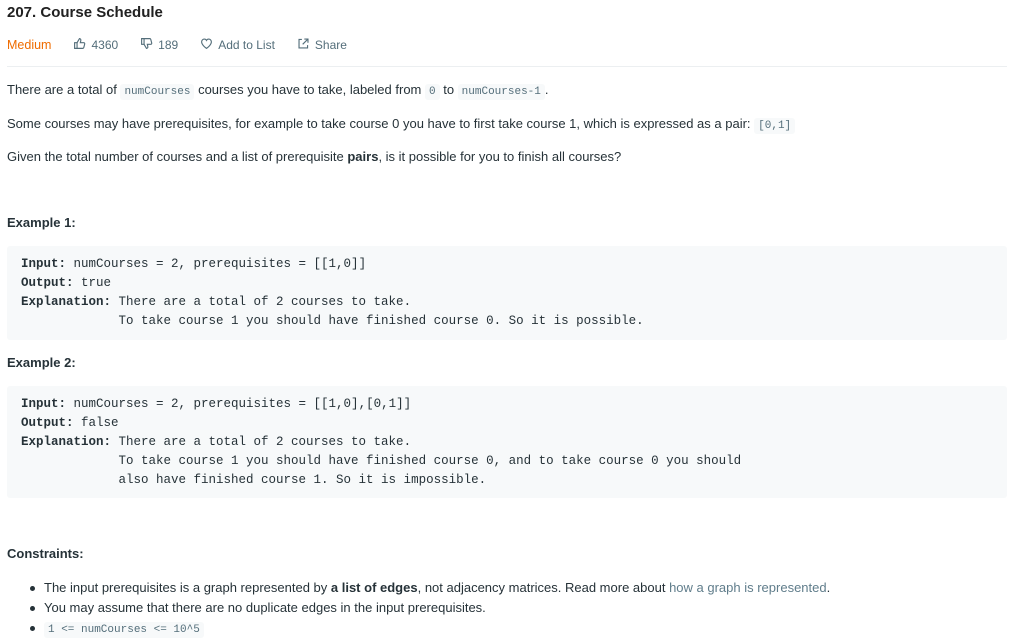 The width and height of the screenshot is (1024, 640). I want to click on problem-title: 207. Course Schedule, so click(85, 12).